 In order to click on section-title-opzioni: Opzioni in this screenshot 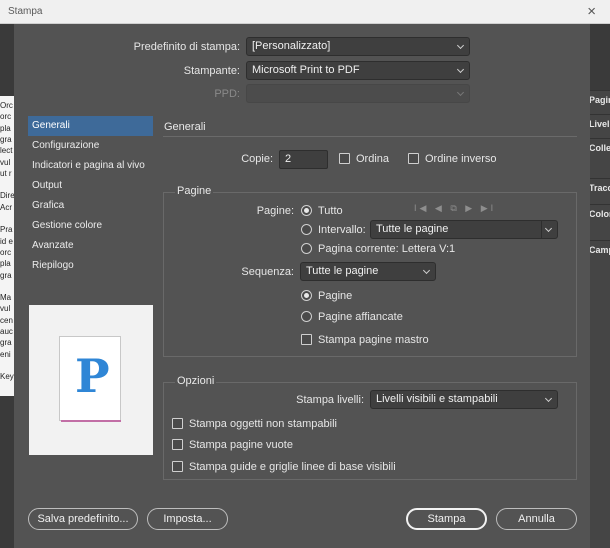, I will do `click(196, 381)`.